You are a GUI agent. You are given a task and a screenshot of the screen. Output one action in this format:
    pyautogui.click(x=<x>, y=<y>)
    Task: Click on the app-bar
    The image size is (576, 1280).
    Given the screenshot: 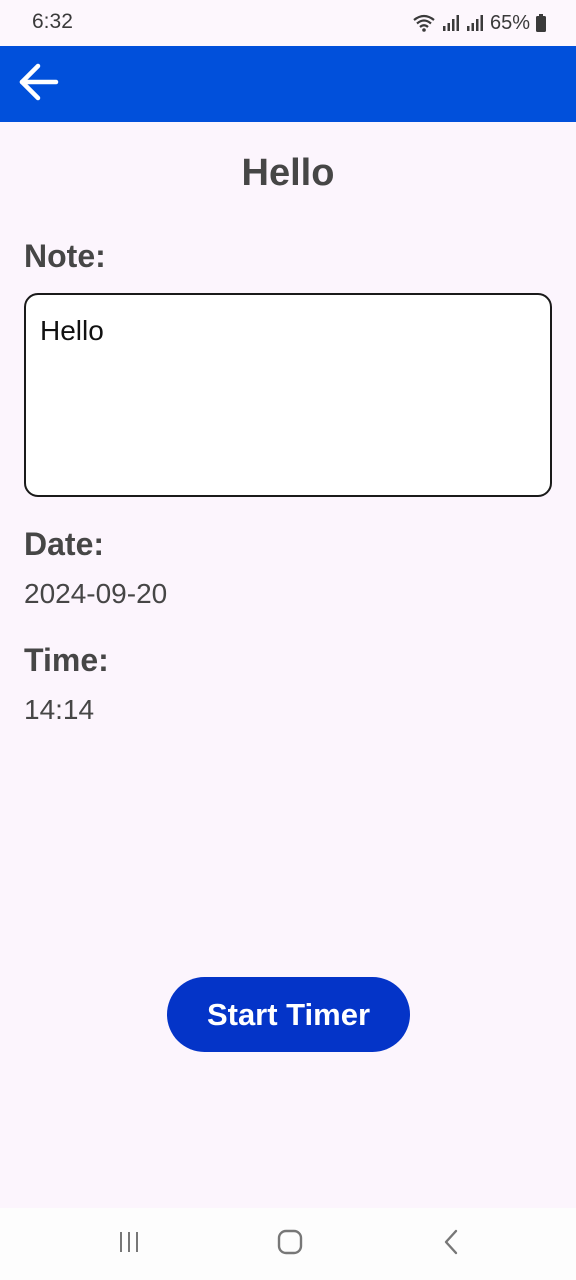 What is the action you would take?
    pyautogui.click(x=288, y=84)
    